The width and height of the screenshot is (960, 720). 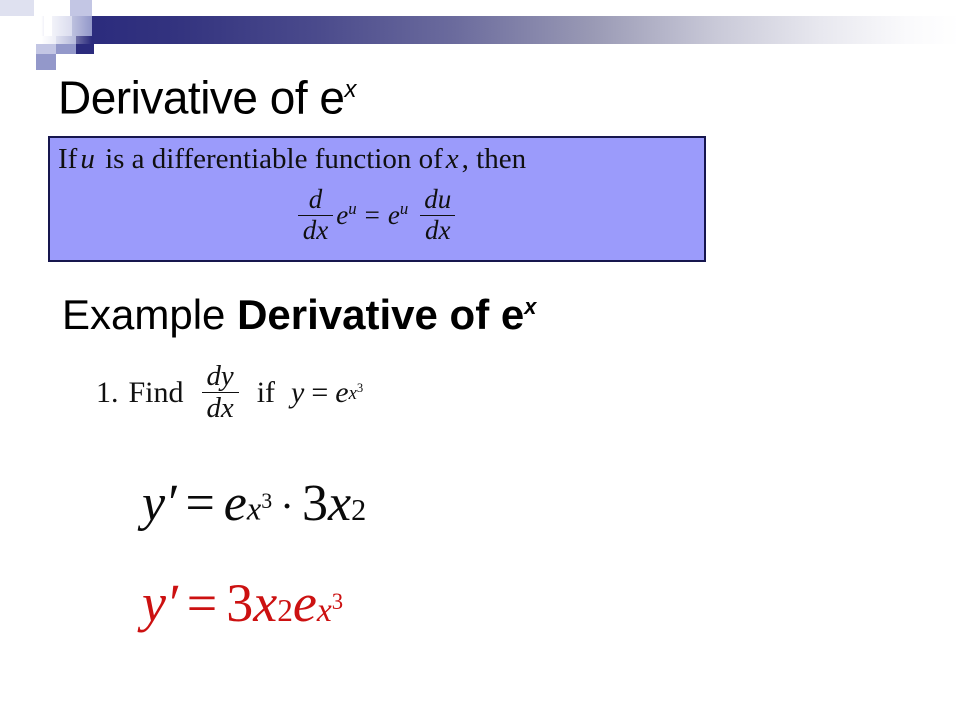 I want to click on rule-formula-equals: =, so click(x=372, y=214).